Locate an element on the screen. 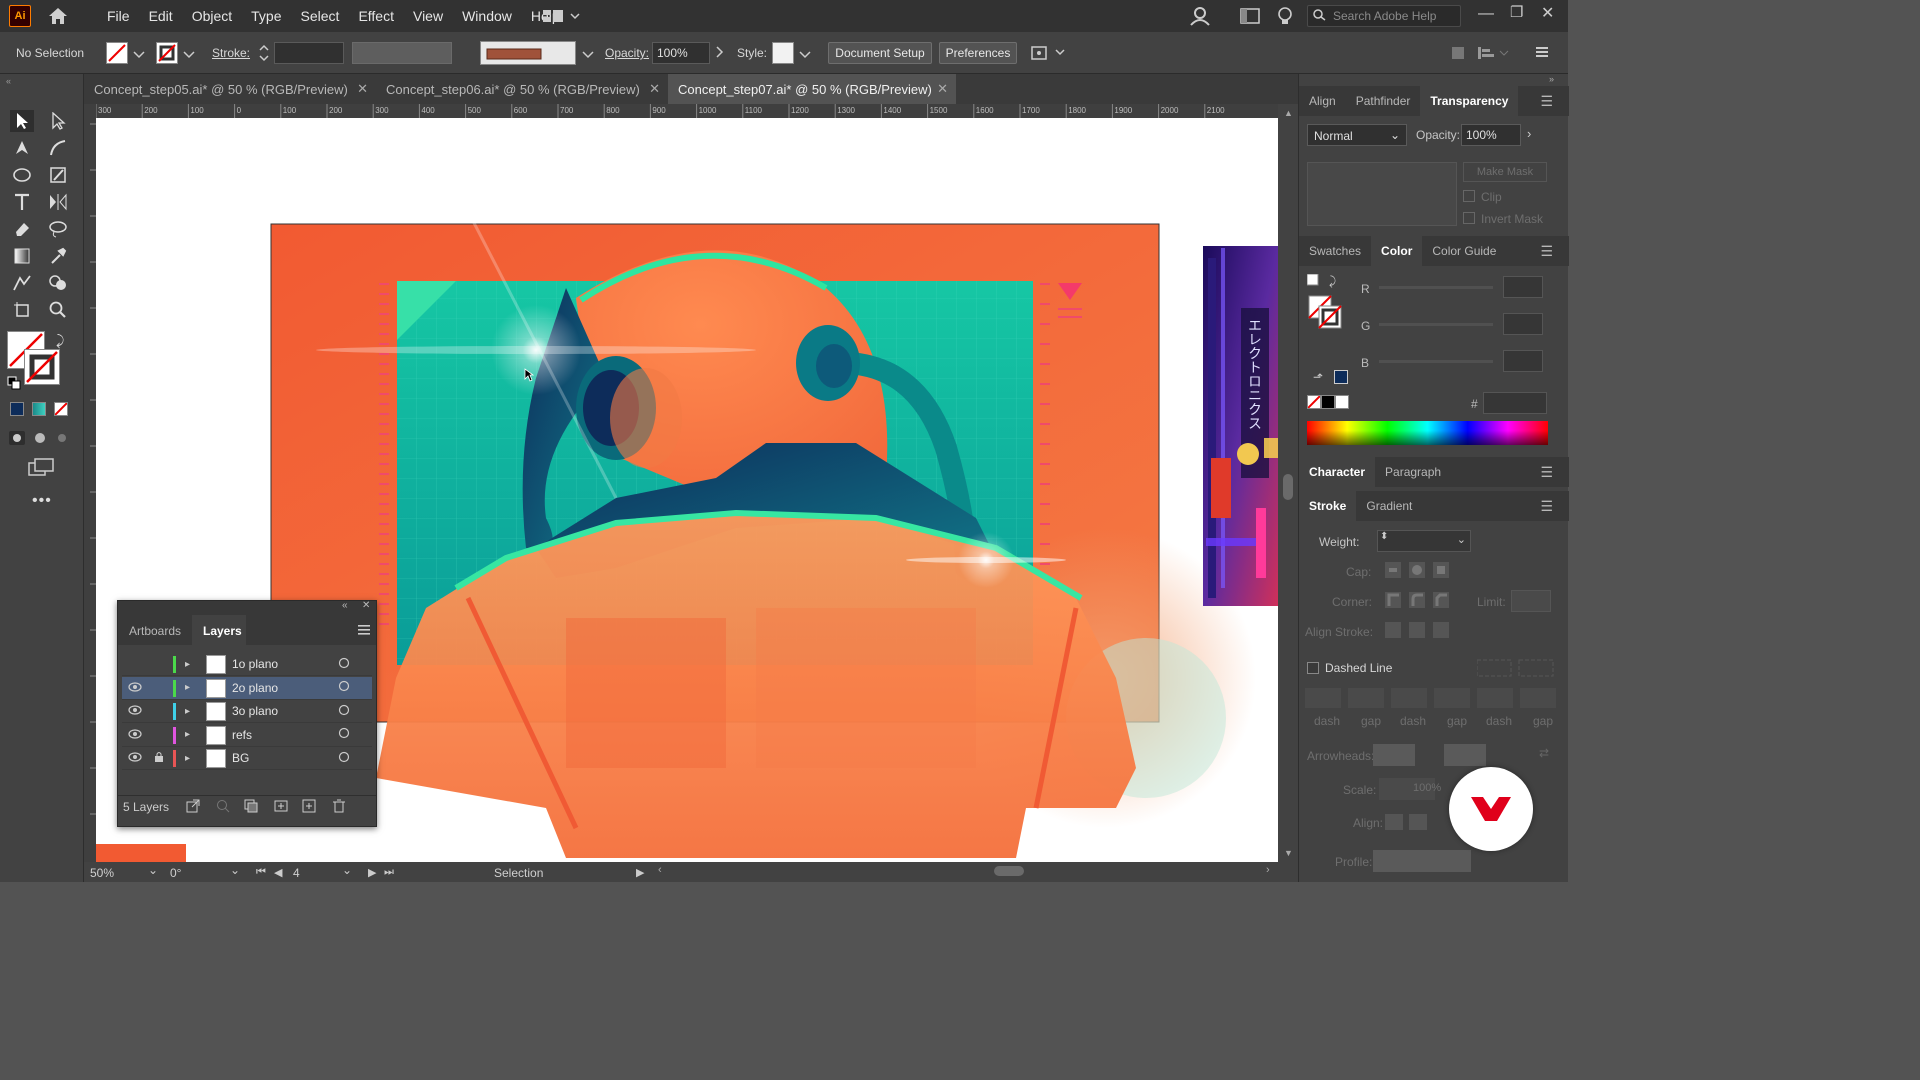 This screenshot has height=1080, width=1920. shape-builder-tool-icon is located at coordinates (58, 283).